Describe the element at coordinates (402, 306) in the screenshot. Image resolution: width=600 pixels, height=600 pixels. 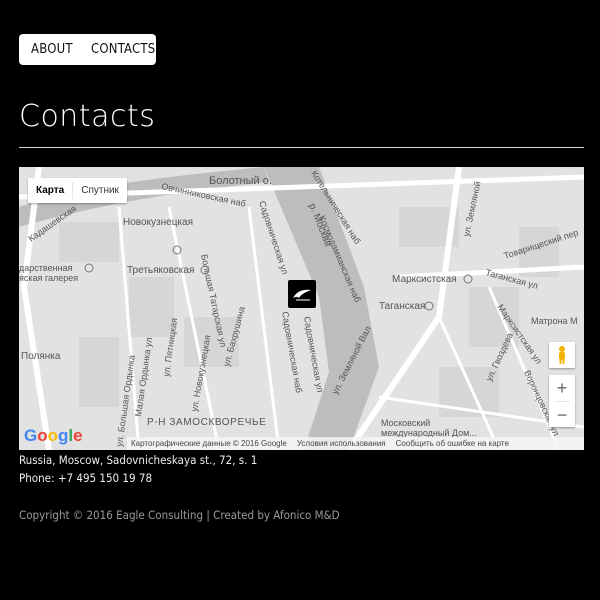
I see `label-taganskaya: Таганская` at that location.